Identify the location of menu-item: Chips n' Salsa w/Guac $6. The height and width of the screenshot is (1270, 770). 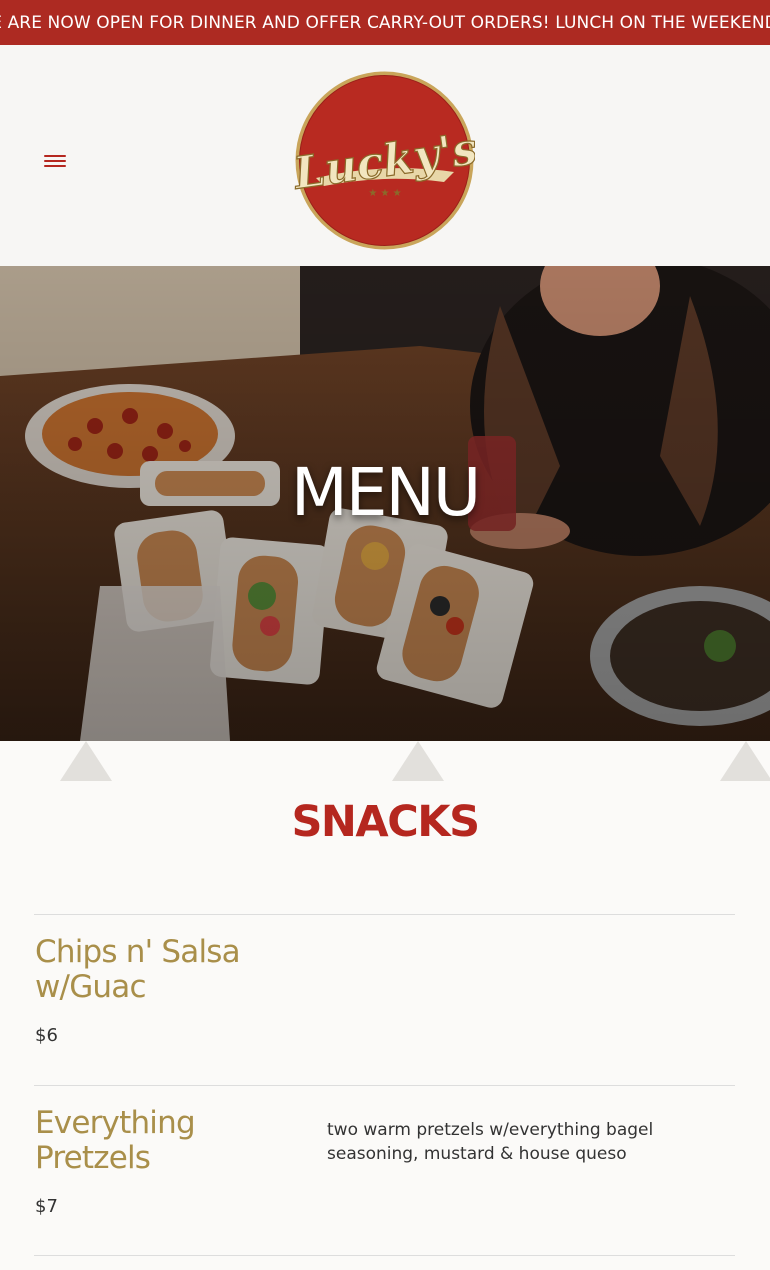
(384, 999).